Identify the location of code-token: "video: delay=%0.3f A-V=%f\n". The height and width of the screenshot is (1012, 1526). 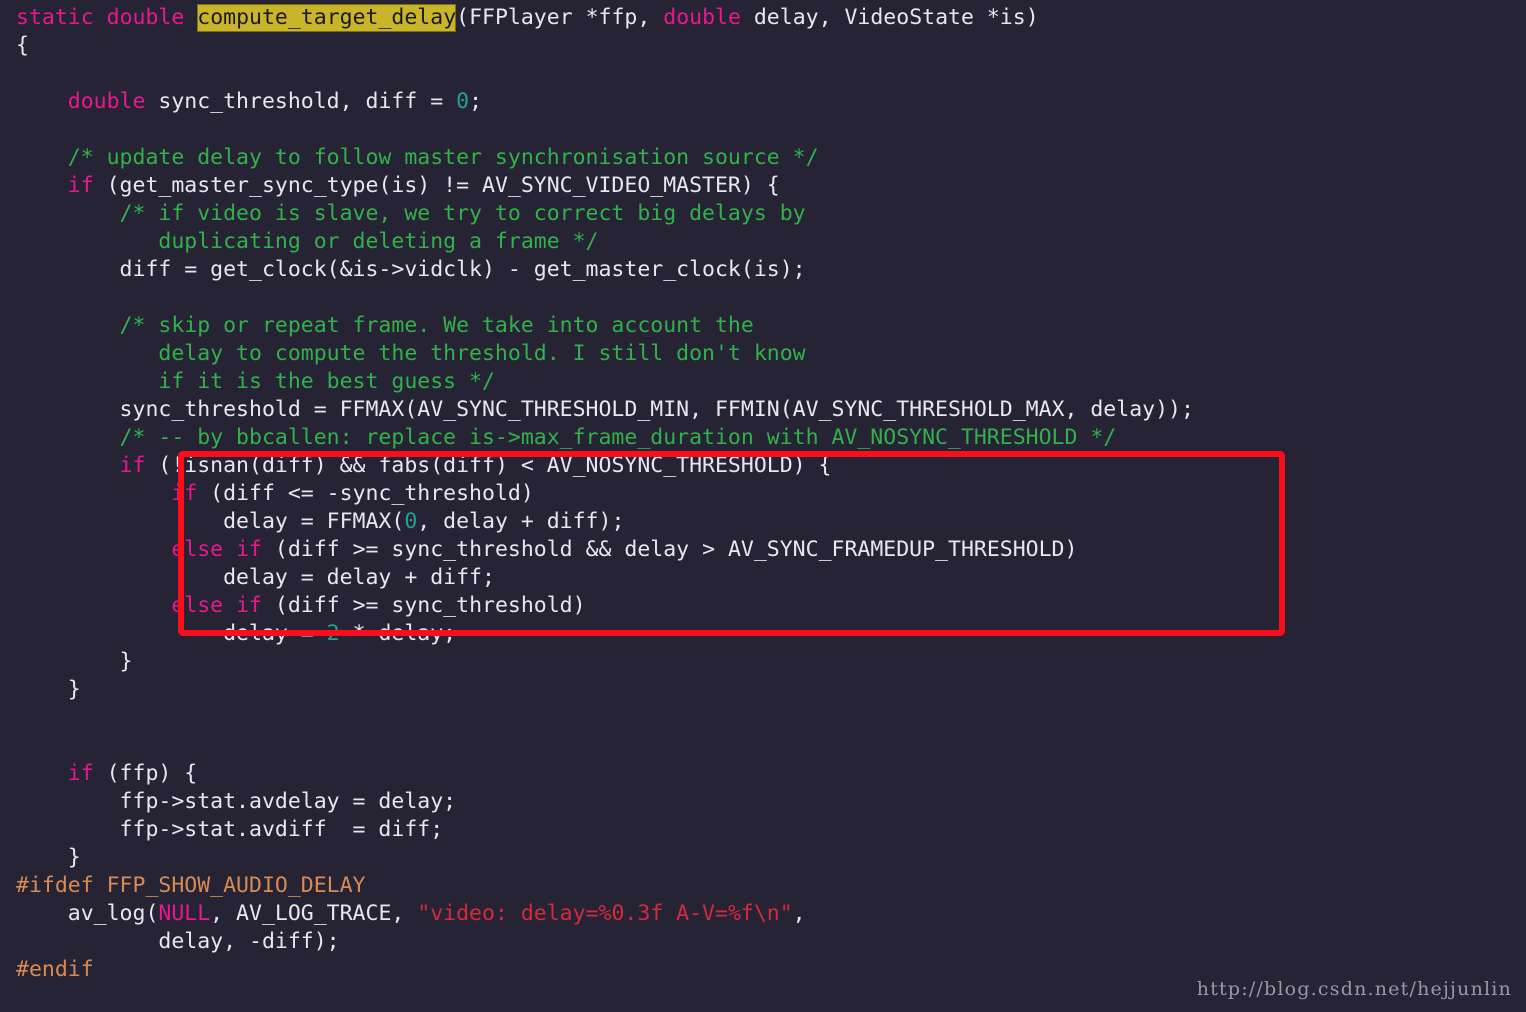
(605, 913).